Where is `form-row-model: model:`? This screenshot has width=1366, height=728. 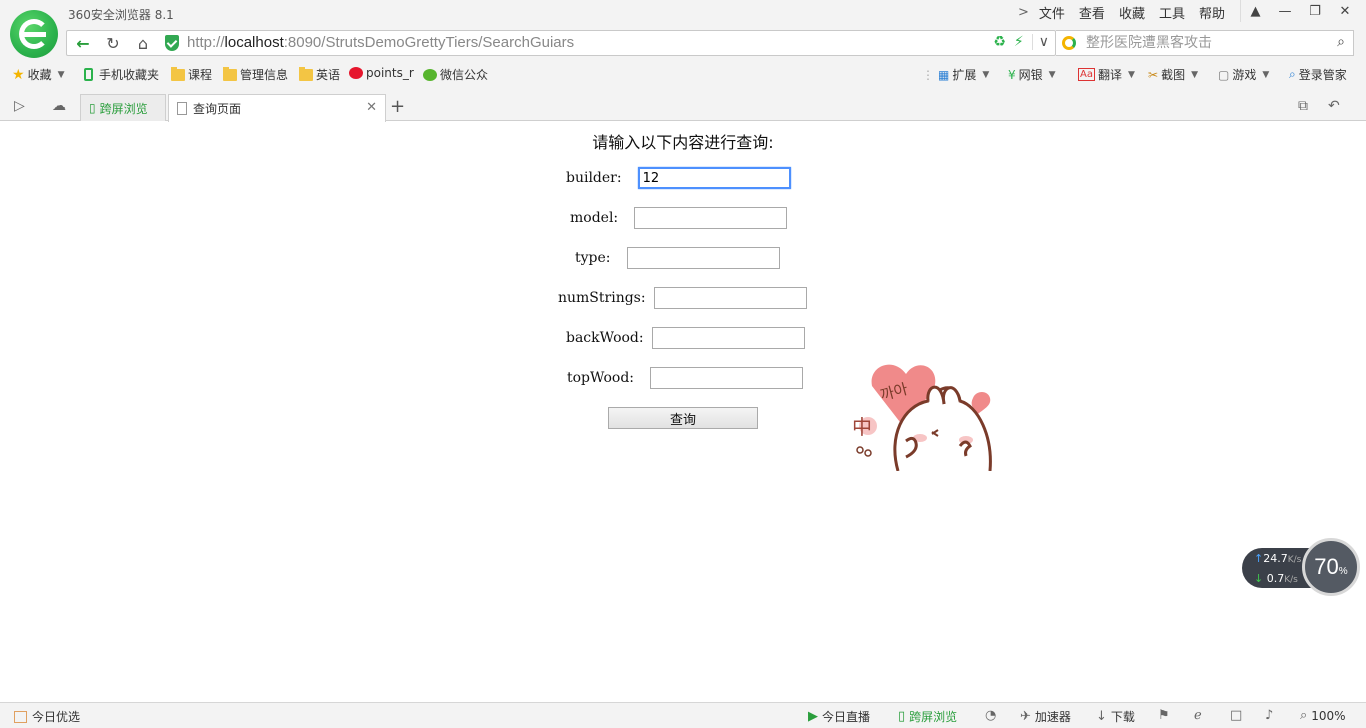
form-row-model: model: is located at coordinates (679, 218).